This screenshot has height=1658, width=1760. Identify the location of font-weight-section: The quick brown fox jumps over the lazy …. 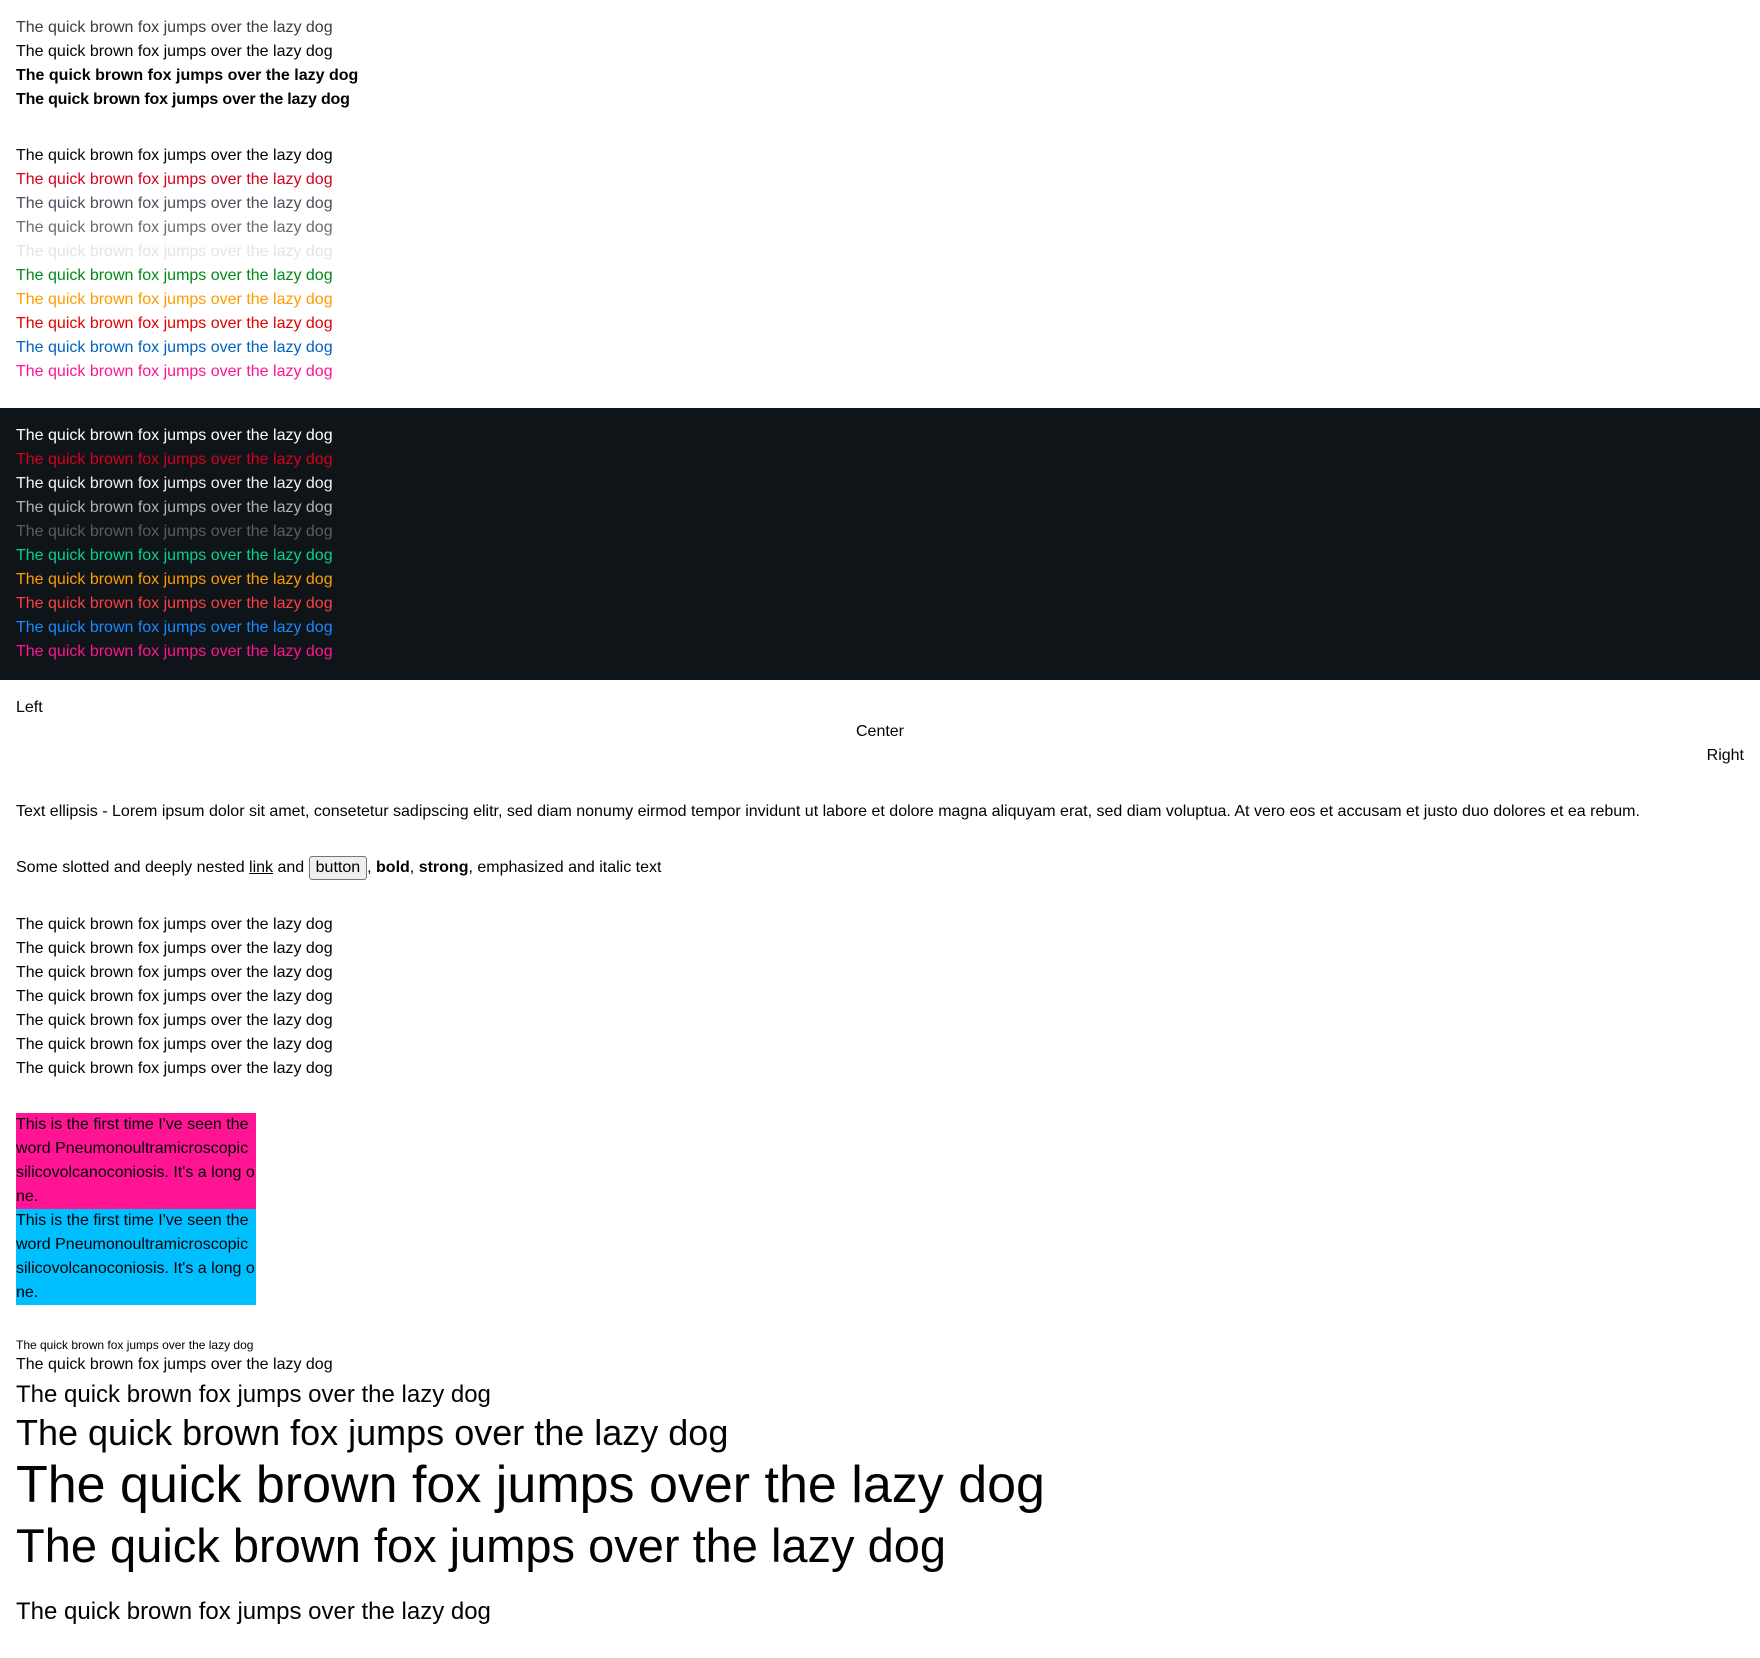
(880, 56).